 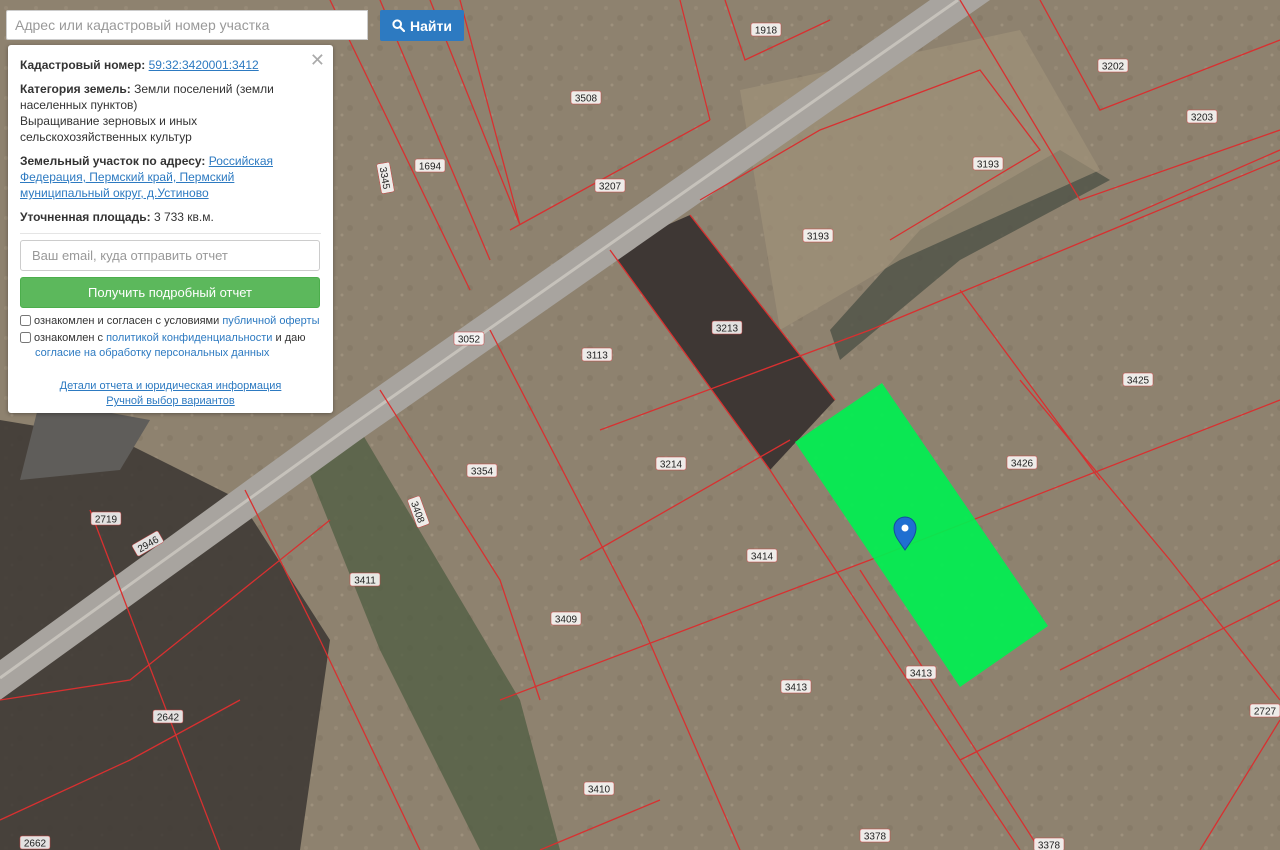 I want to click on svg-text: 3203, so click(x=1202, y=118).